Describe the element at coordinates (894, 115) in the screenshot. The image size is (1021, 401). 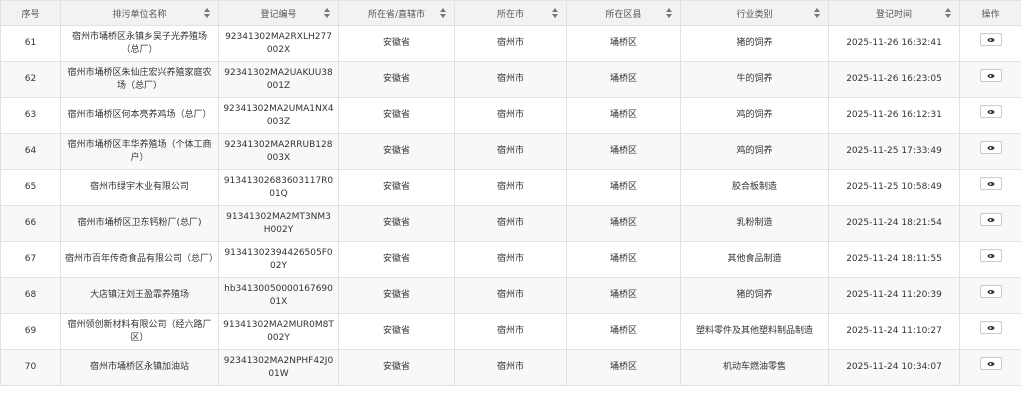
I see `cell-reg-time: 2025-11-26 16:12:31` at that location.